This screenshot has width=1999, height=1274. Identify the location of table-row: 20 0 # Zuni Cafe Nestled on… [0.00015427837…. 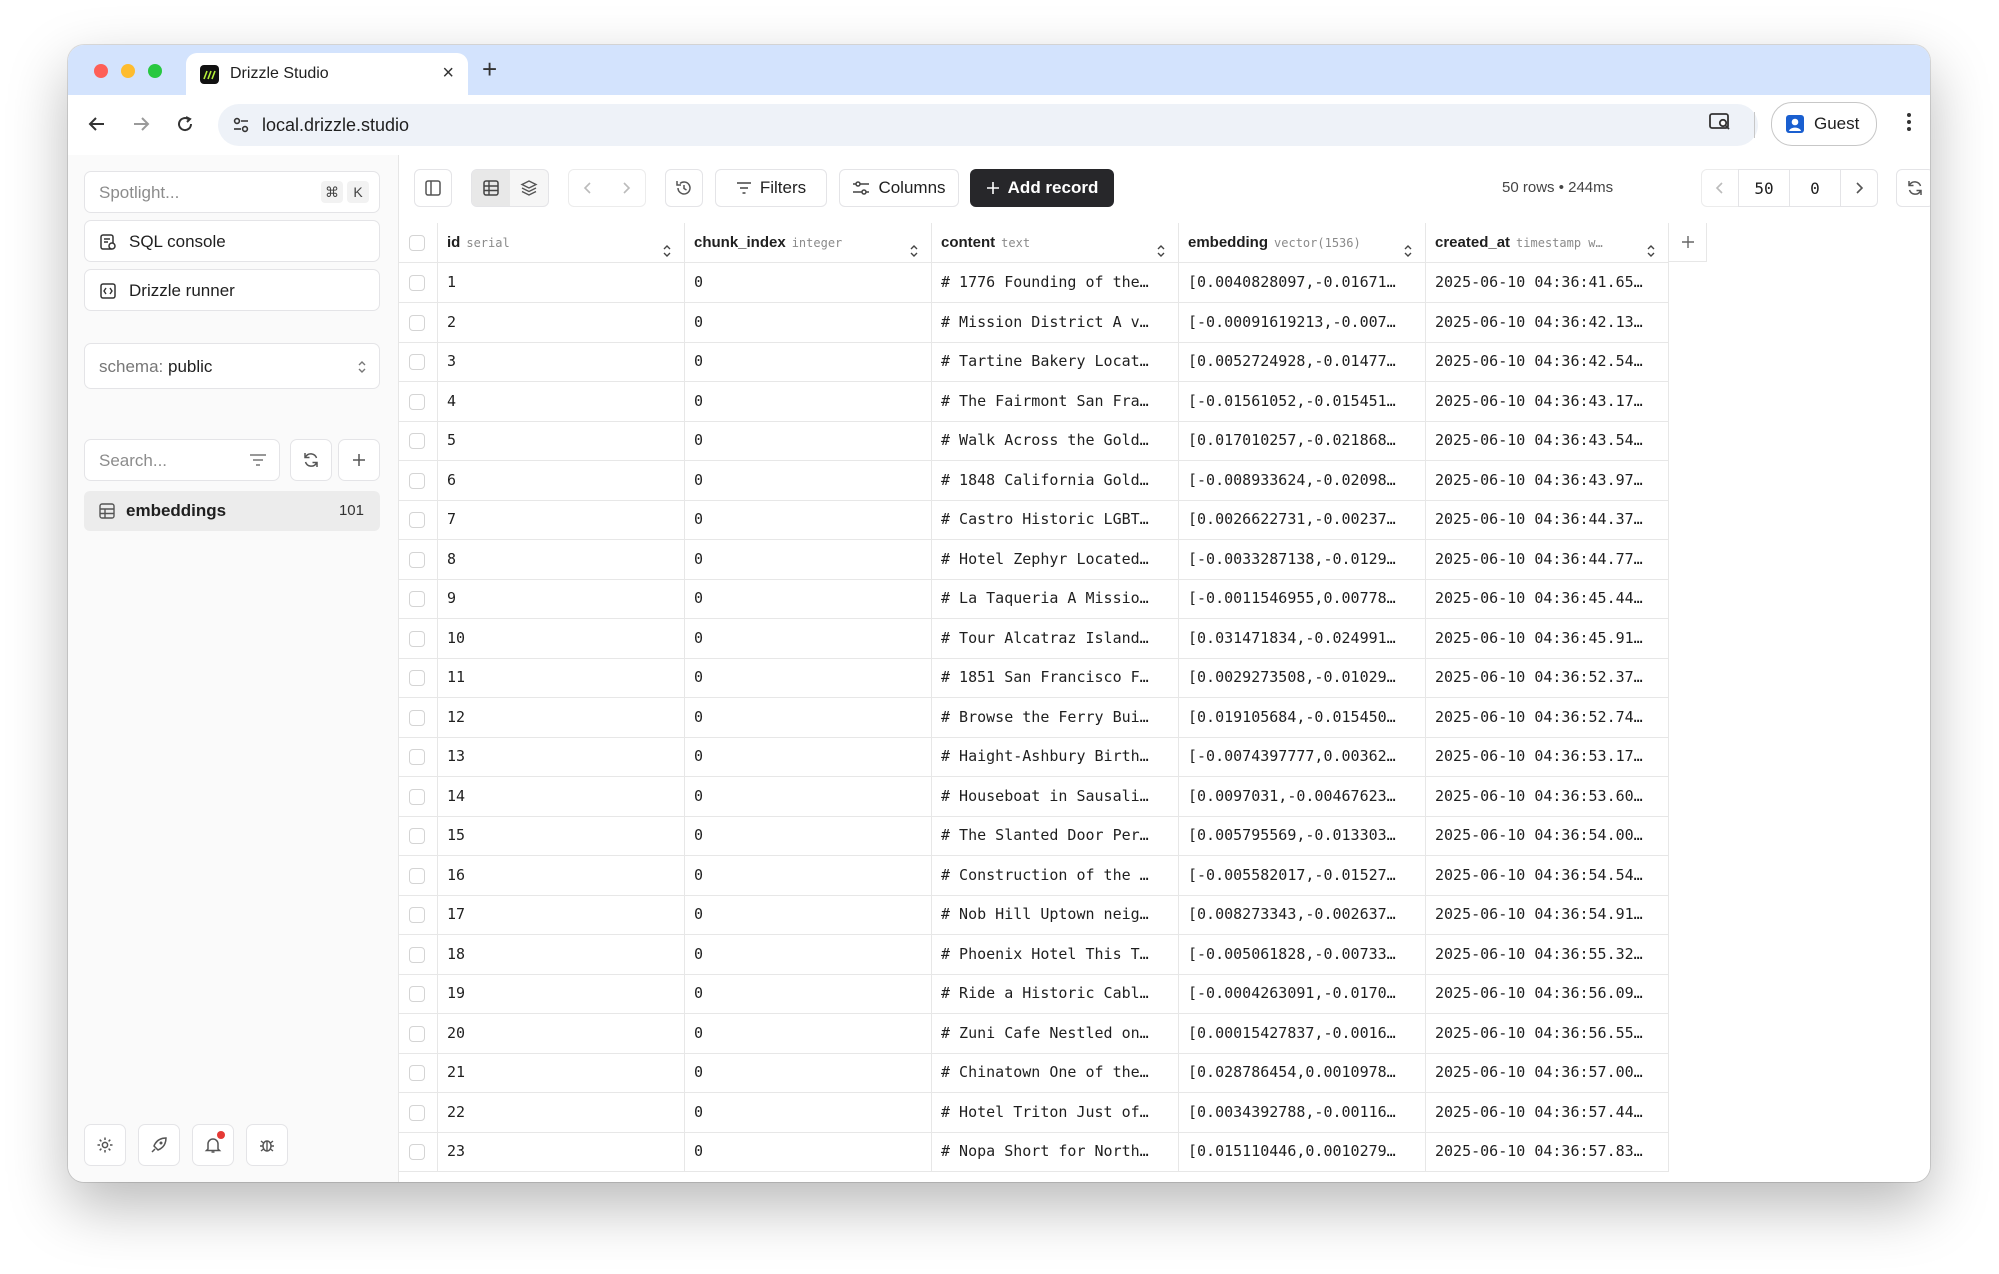
(1034, 1033).